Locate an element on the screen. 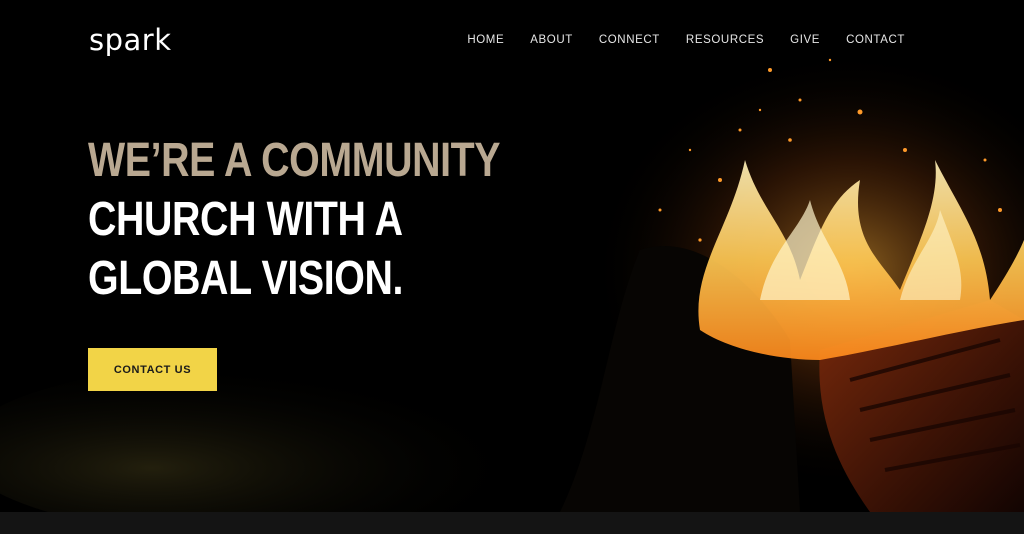 The image size is (1024, 534). nav-item-contact: CONTACT is located at coordinates (875, 40).